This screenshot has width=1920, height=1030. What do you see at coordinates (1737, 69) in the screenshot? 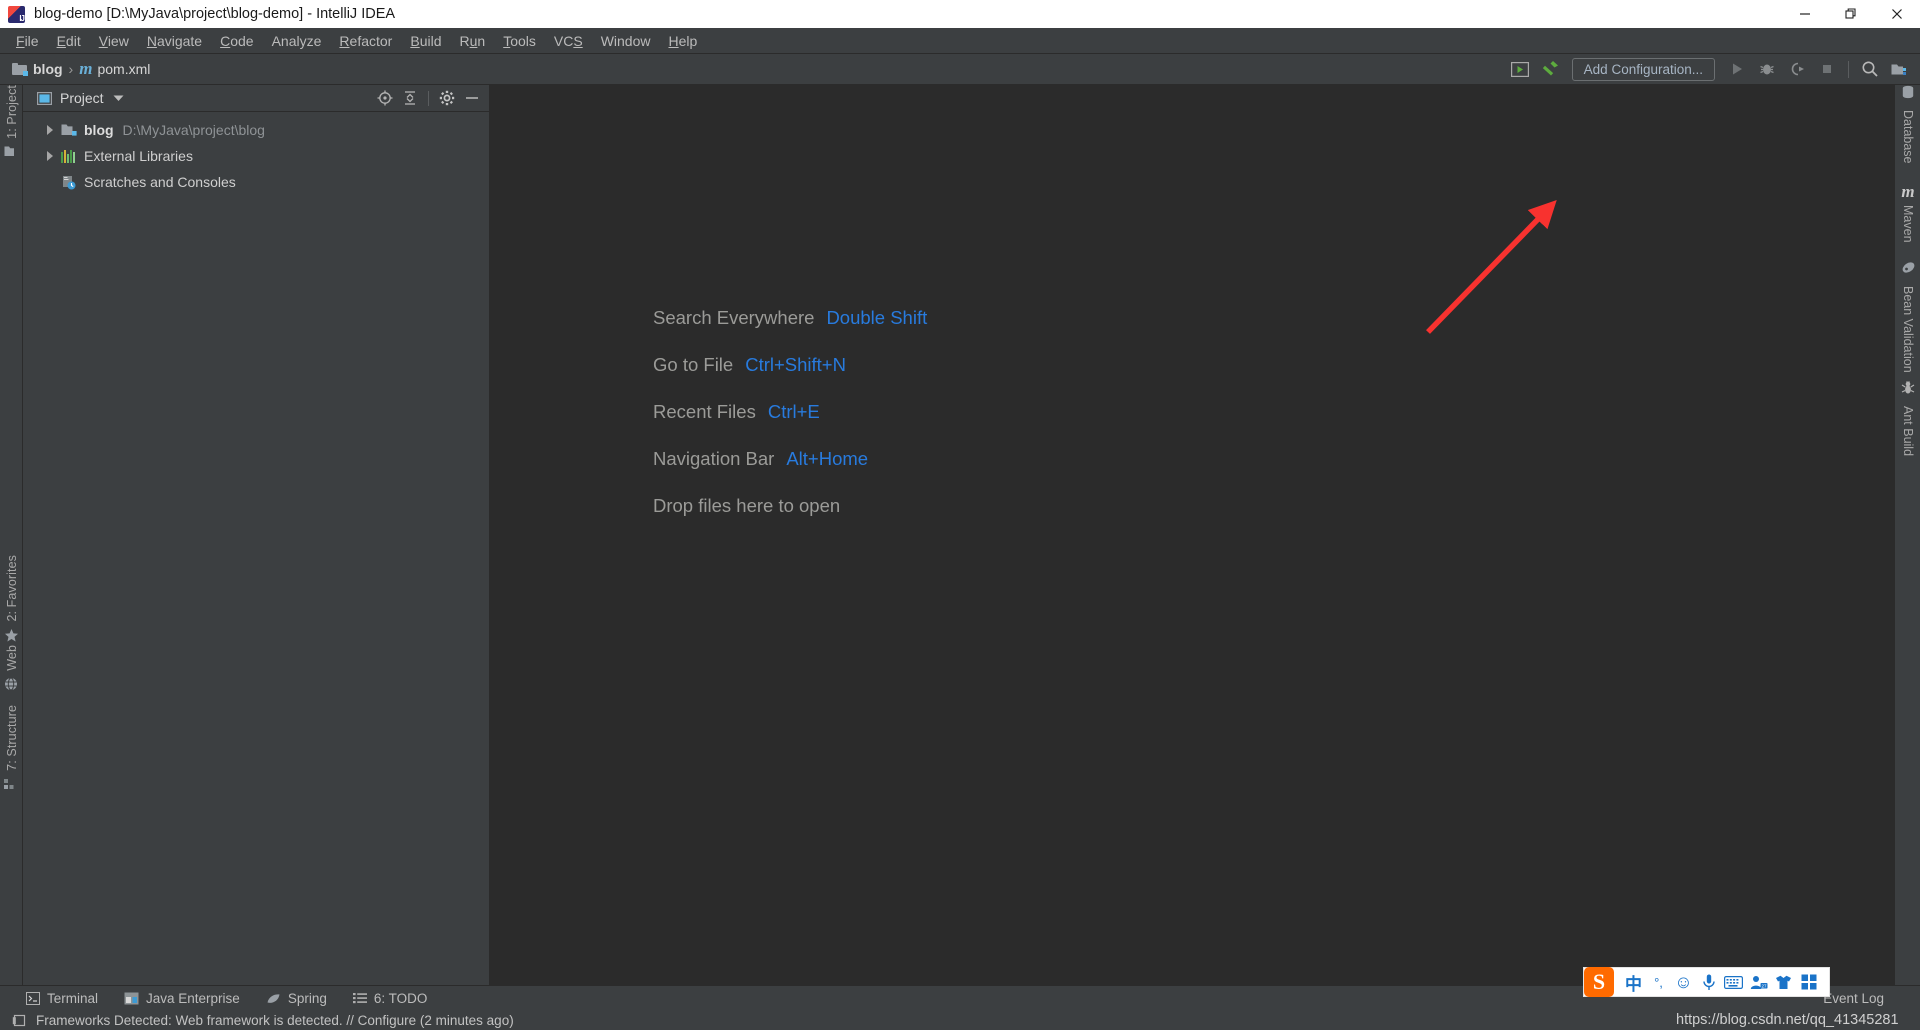
I see `run-icon` at bounding box center [1737, 69].